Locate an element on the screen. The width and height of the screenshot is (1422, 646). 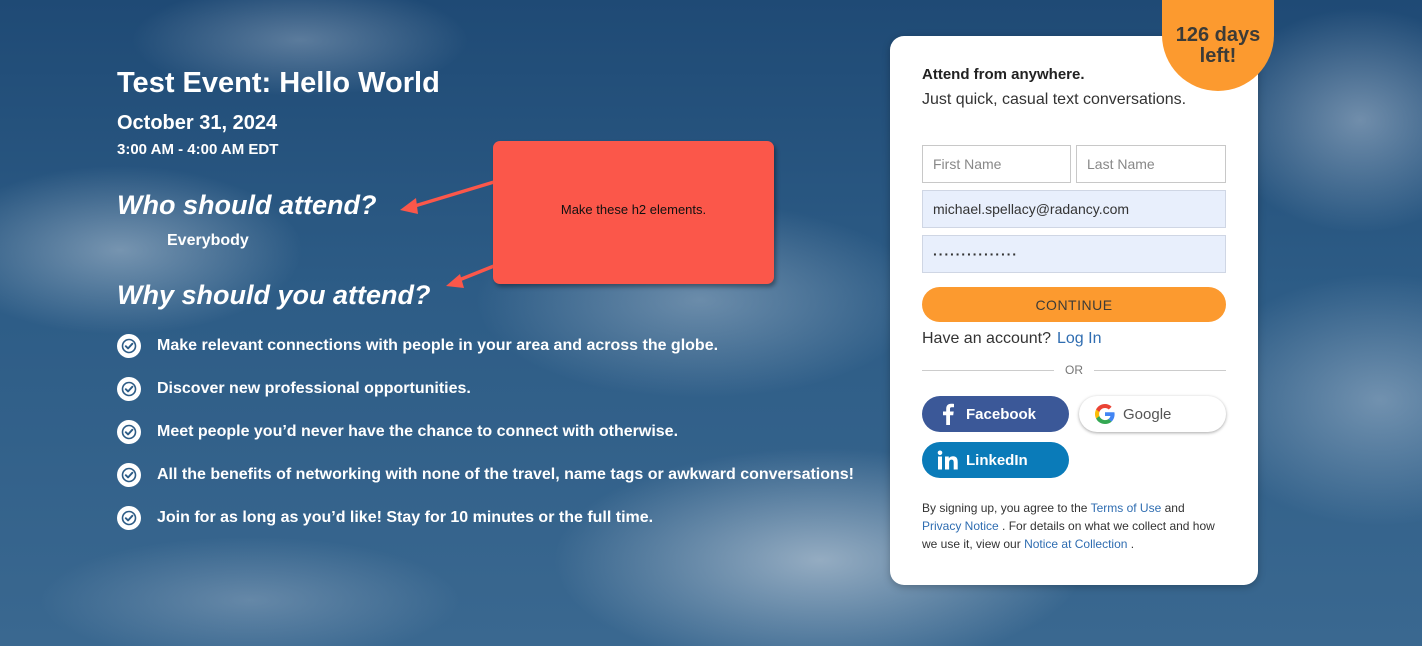
annotation-note-text: Make these h2 elements. is located at coordinates (633, 209).